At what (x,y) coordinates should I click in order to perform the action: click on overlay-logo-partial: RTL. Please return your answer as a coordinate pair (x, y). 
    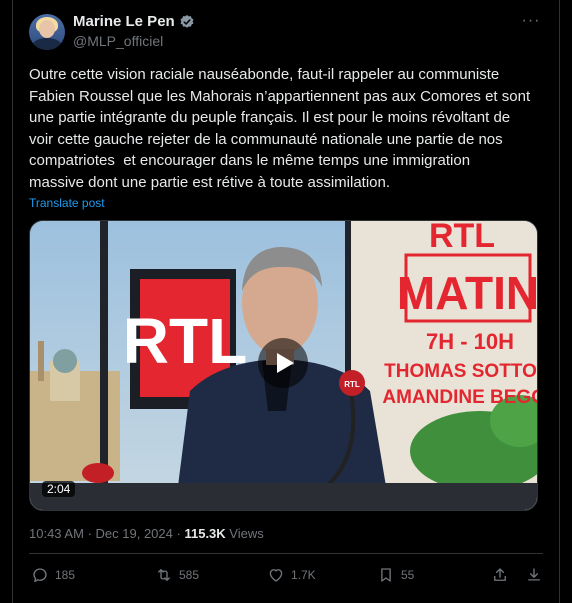
    Looking at the image, I should click on (462, 238).